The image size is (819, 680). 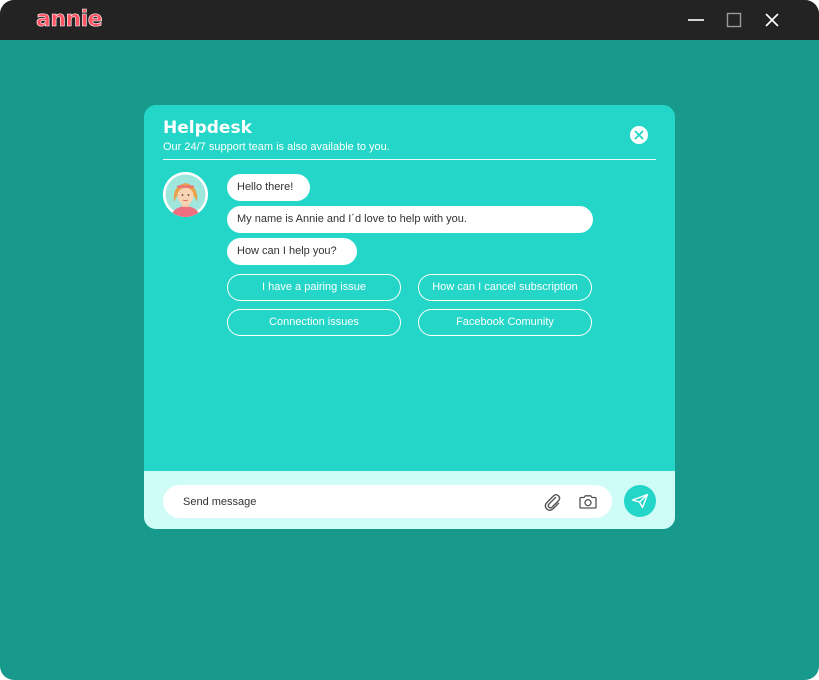 What do you see at coordinates (314, 322) in the screenshot?
I see `quick-reply-connection-issues: Connection issues` at bounding box center [314, 322].